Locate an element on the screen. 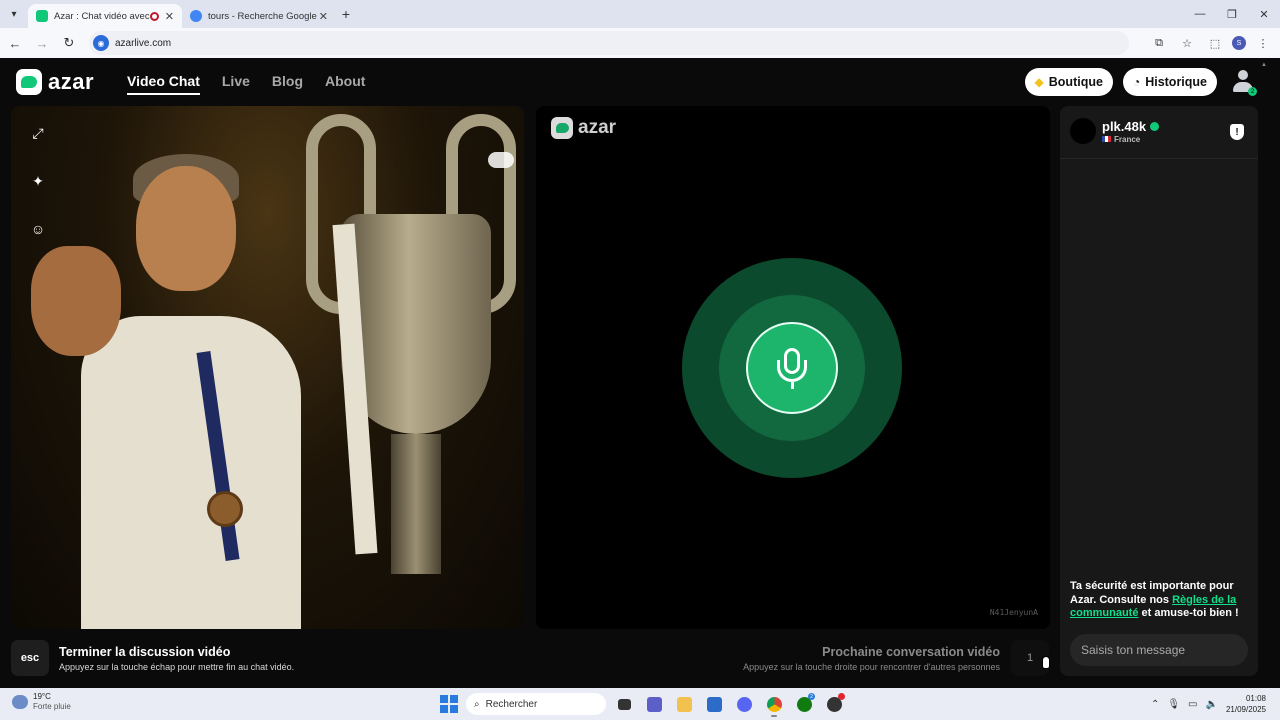  bookmark-star-icon: ☆ is located at coordinates (1187, 43).